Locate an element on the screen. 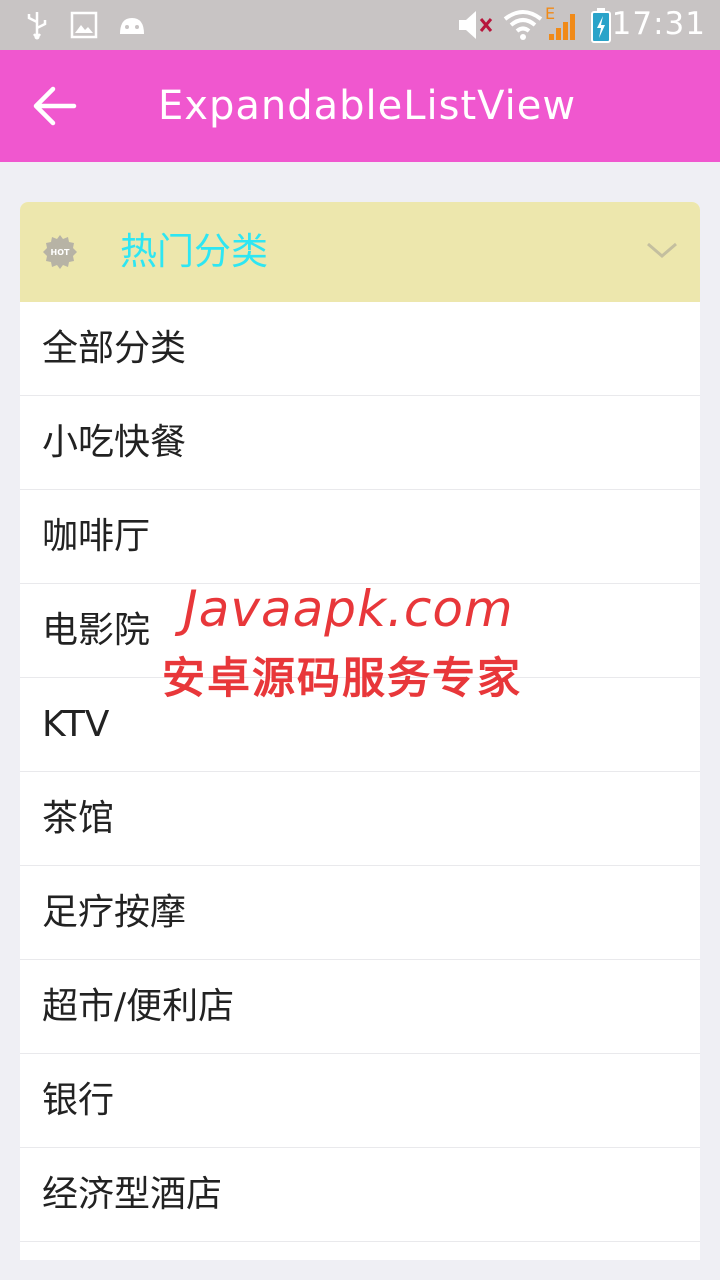  app-bar: ExpandableListView is located at coordinates (360, 106).